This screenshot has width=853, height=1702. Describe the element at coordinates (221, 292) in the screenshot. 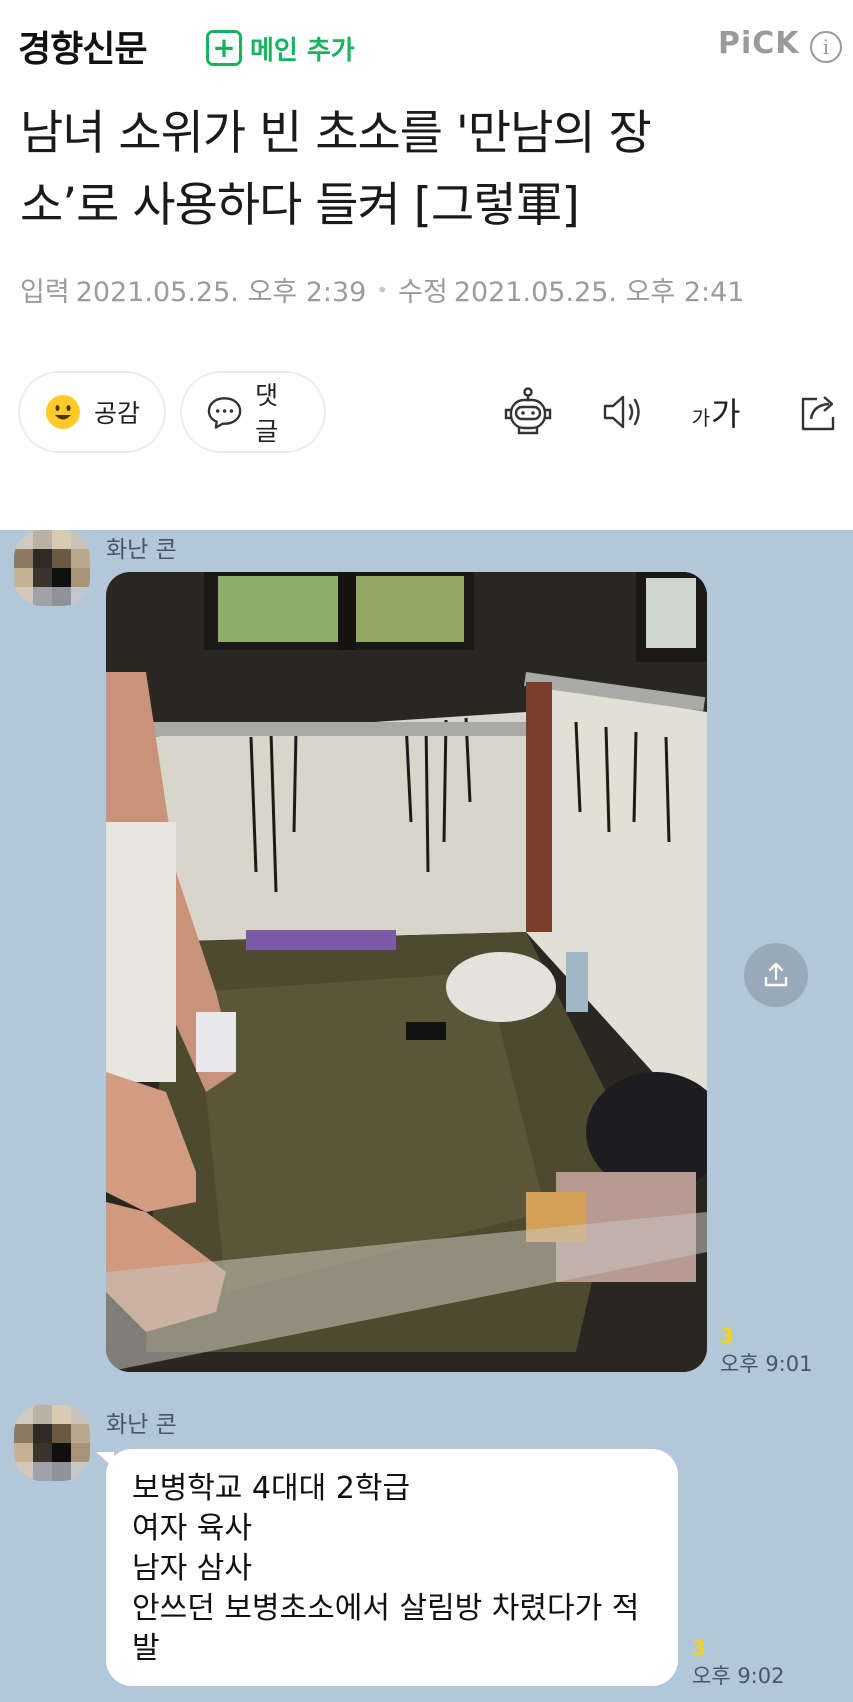

I see `input-datetime: 2021.05.25. 오후 2:39` at that location.